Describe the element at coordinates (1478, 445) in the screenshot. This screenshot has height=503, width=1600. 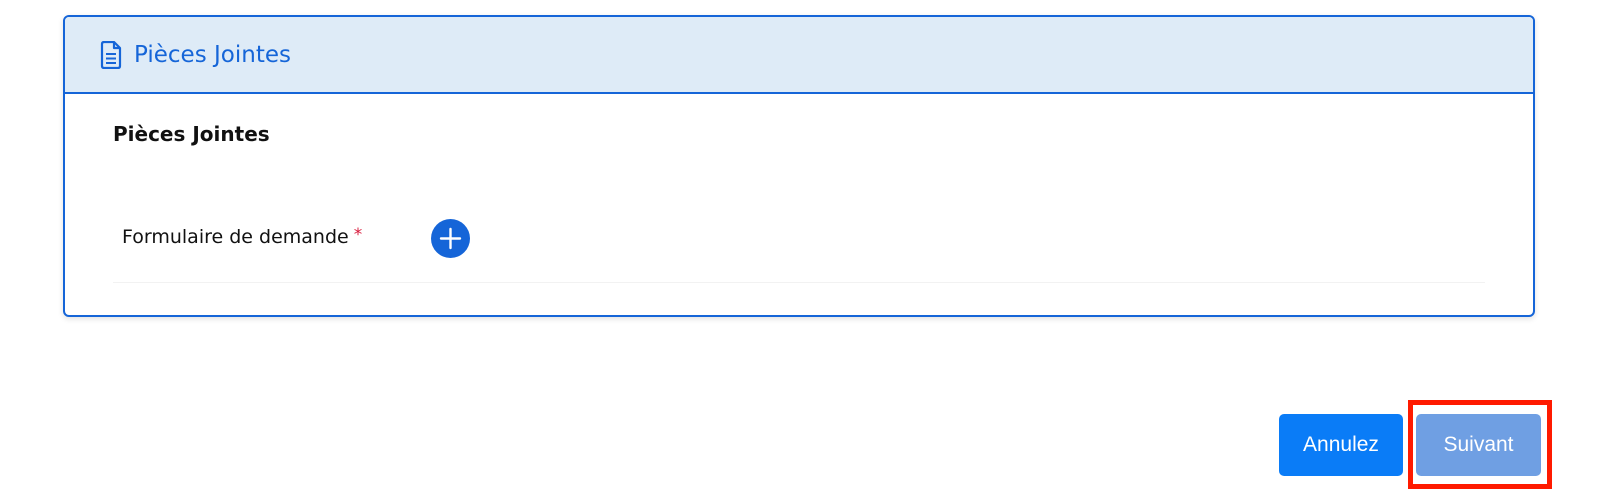
I see `next-button: Suivant` at that location.